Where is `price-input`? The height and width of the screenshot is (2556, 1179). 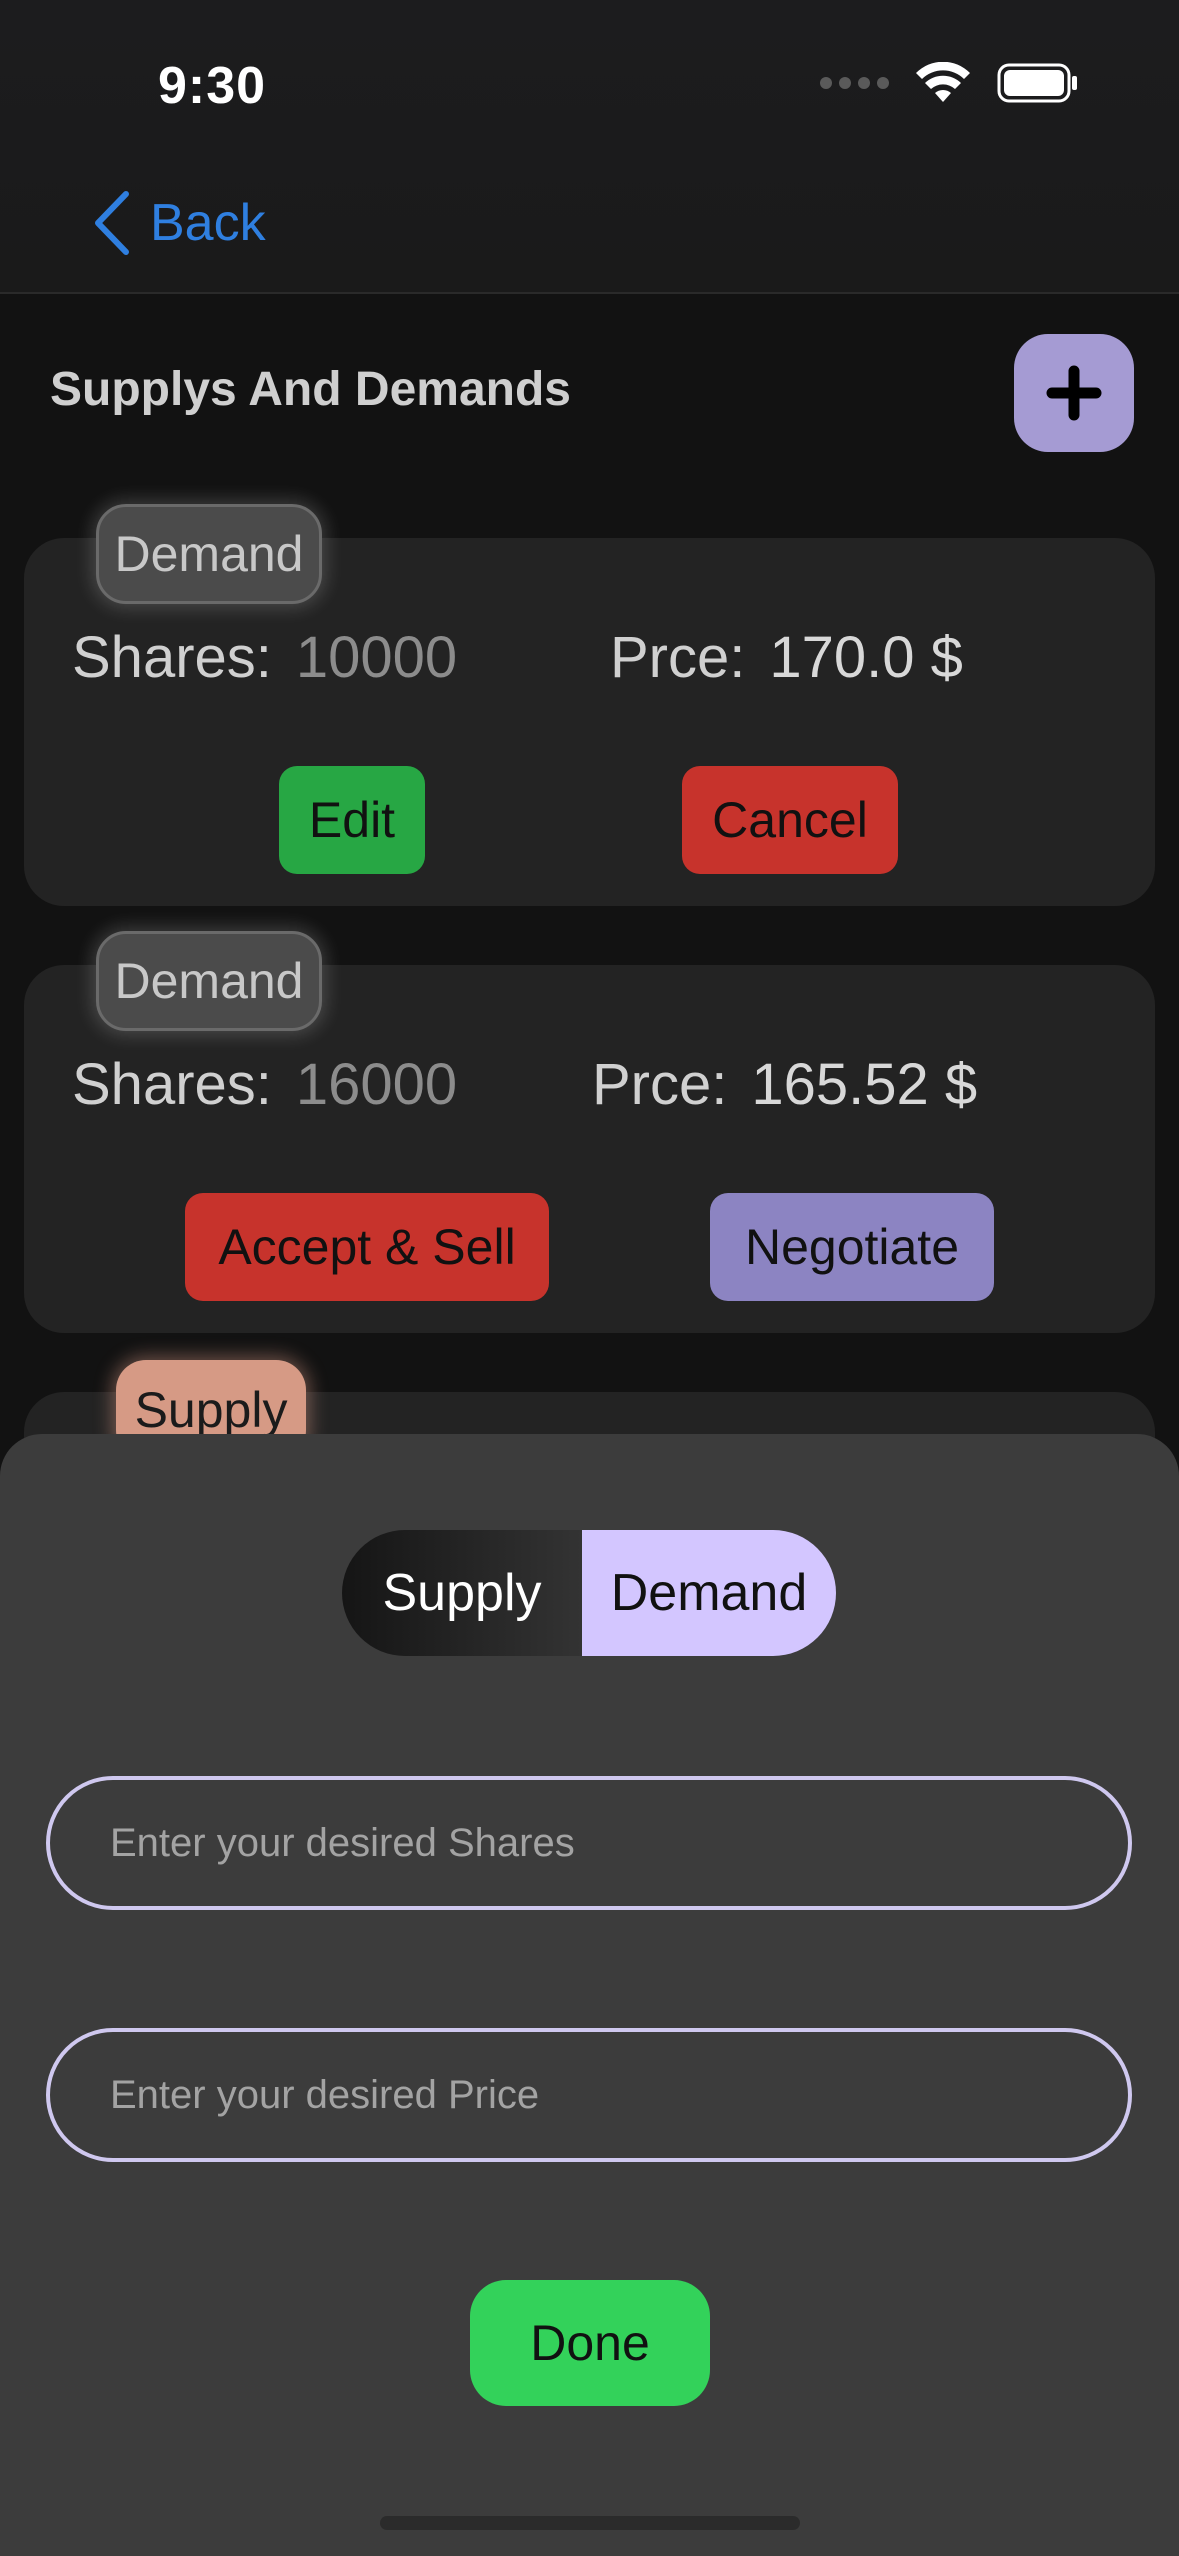
price-input is located at coordinates (619, 2095).